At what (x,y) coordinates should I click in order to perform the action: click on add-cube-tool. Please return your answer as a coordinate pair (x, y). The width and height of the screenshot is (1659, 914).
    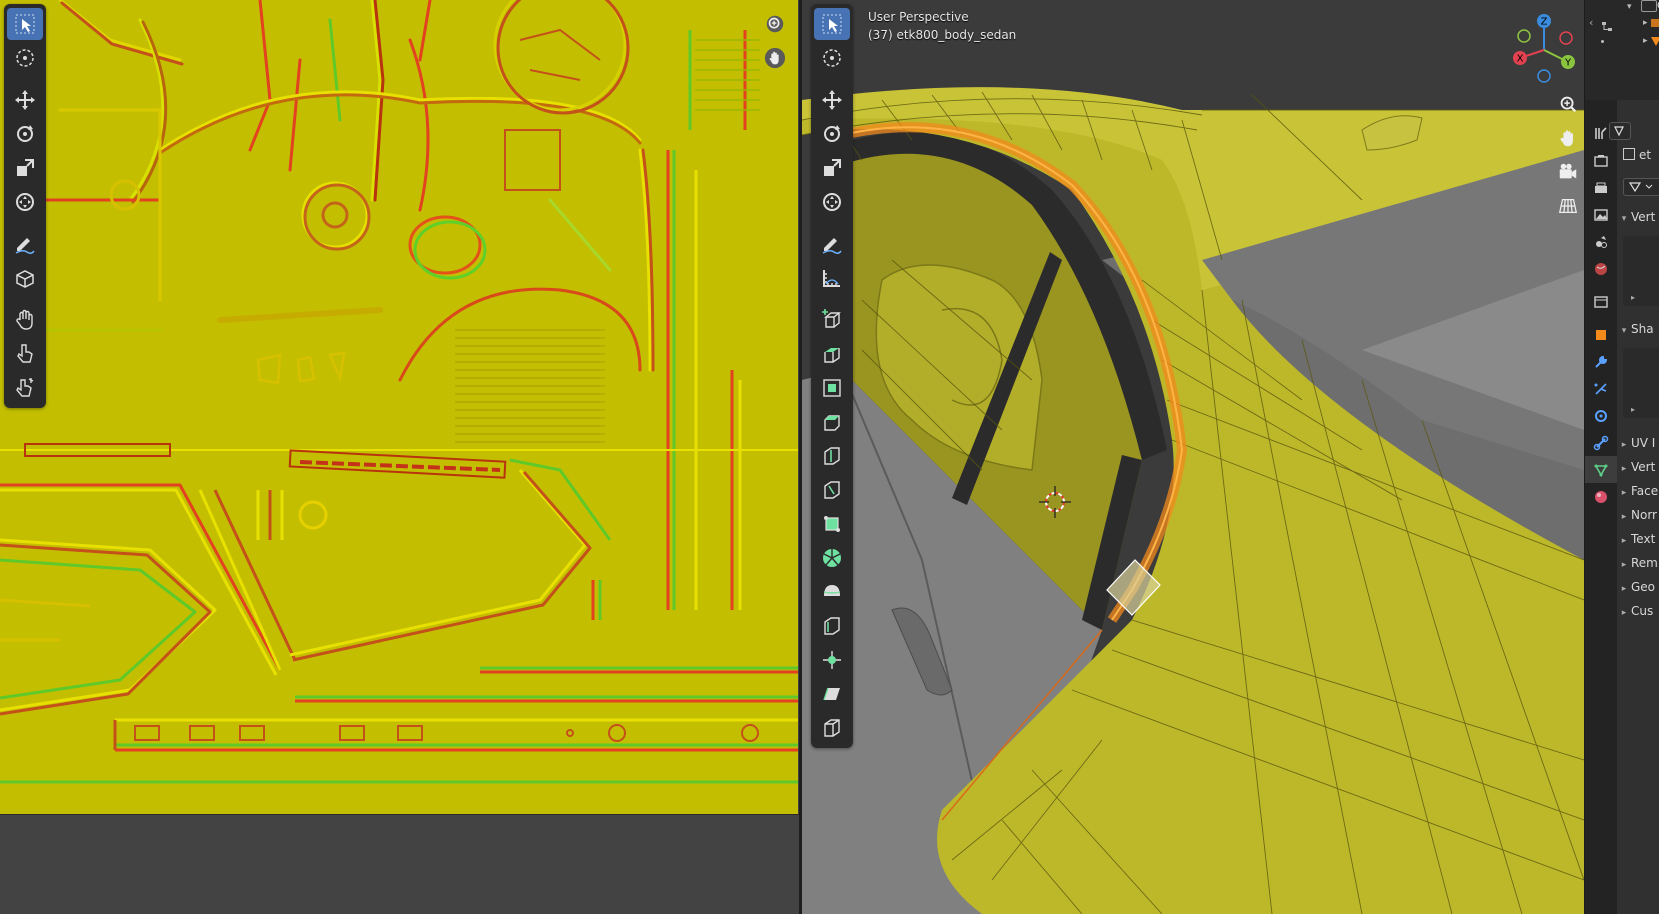
    Looking at the image, I should click on (832, 320).